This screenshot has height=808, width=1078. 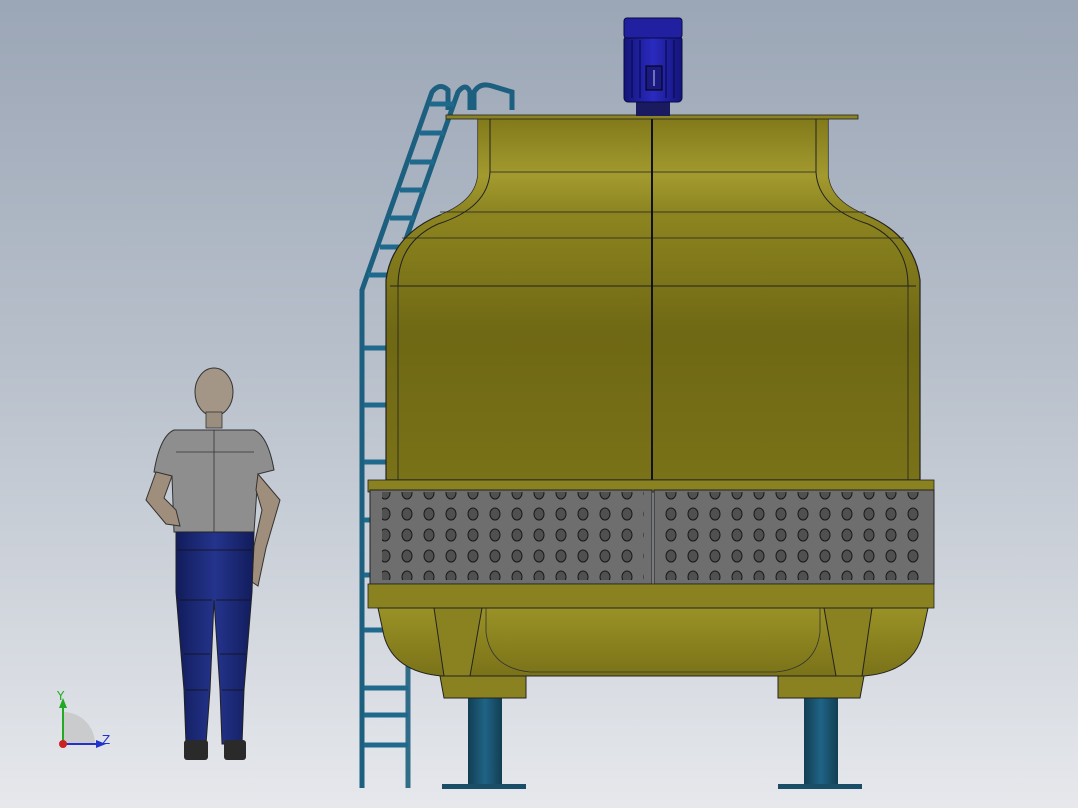 What do you see at coordinates (652, 743) in the screenshot?
I see `support-legs` at bounding box center [652, 743].